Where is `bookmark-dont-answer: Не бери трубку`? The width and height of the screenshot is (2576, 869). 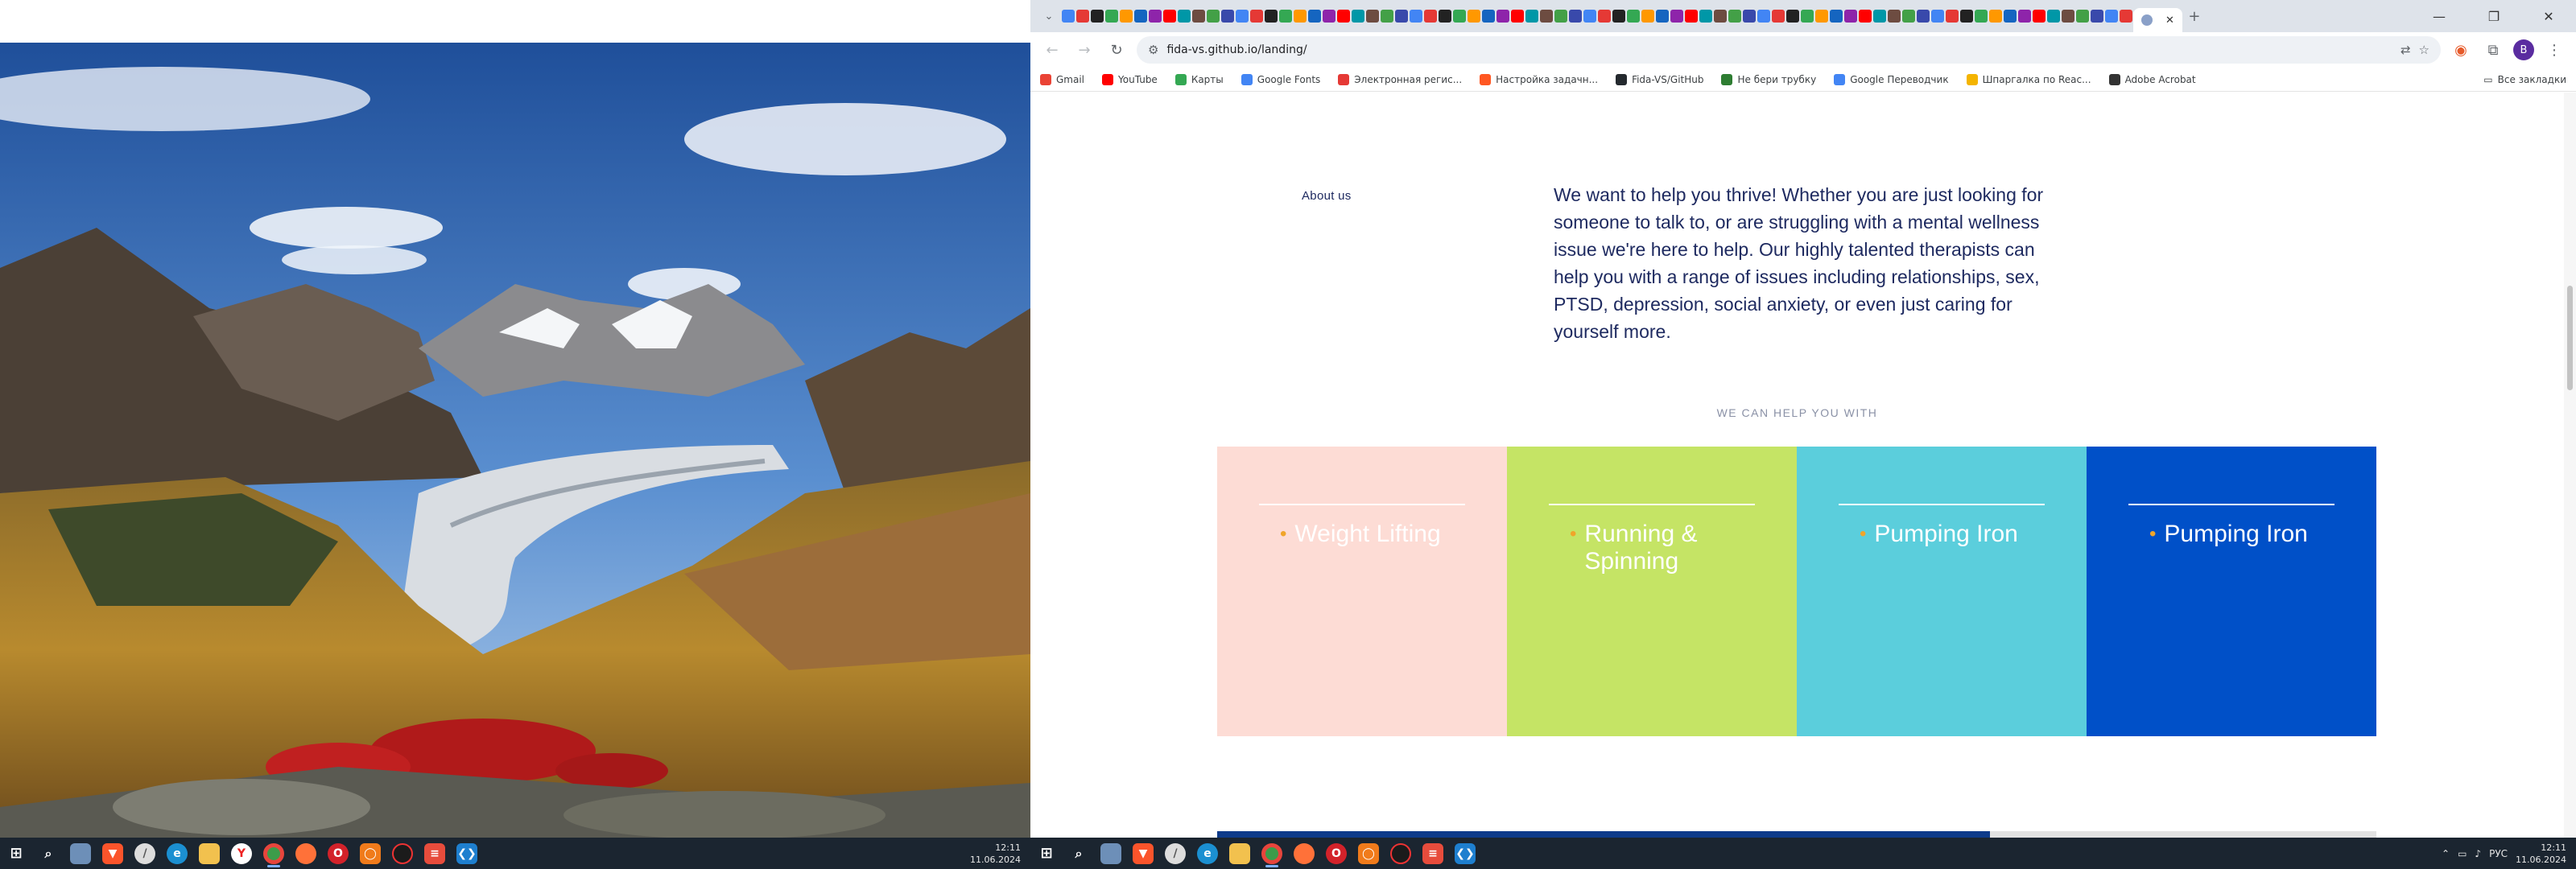
bookmark-dont-answer: Не бери трубку is located at coordinates (1769, 79).